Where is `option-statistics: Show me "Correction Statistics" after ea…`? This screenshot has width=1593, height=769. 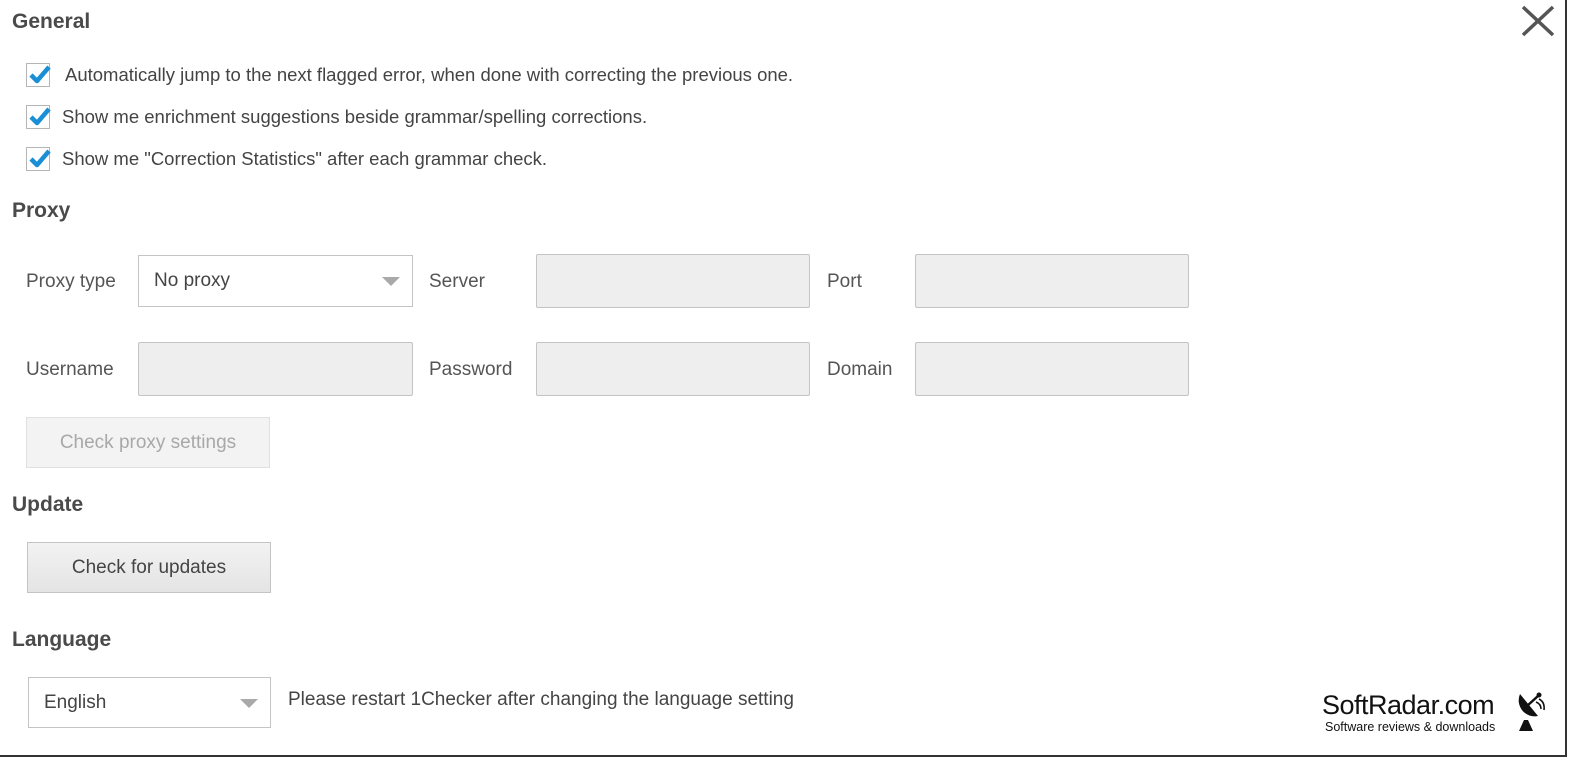 option-statistics: Show me "Correction Statistics" after ea… is located at coordinates (286, 159).